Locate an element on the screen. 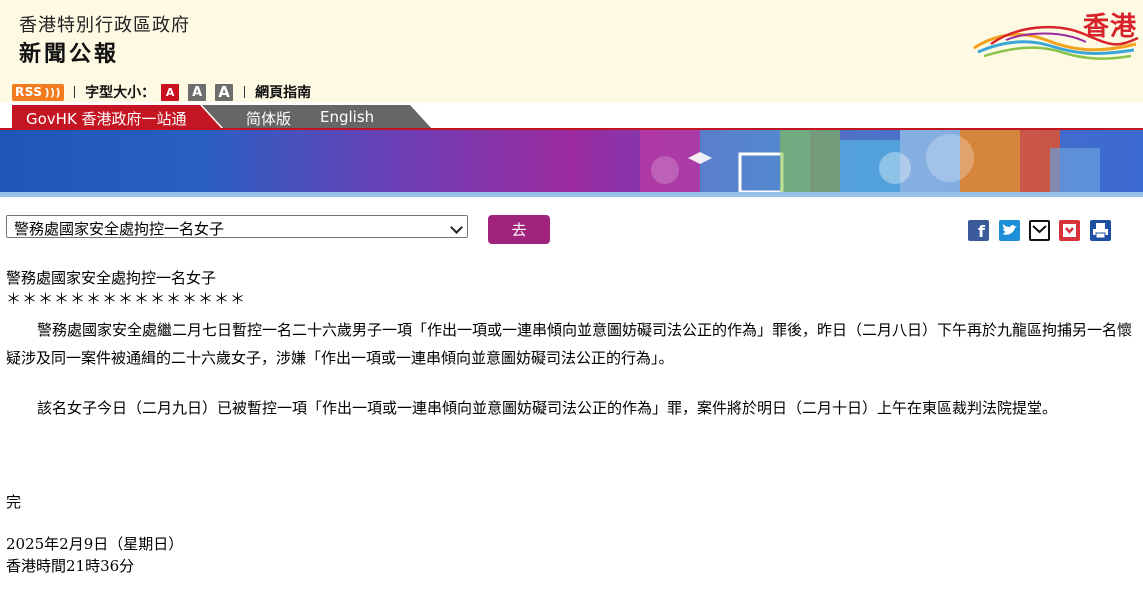 The height and width of the screenshot is (589, 1143). tab-govhk: GovHK 香港政府一站通 is located at coordinates (106, 118).